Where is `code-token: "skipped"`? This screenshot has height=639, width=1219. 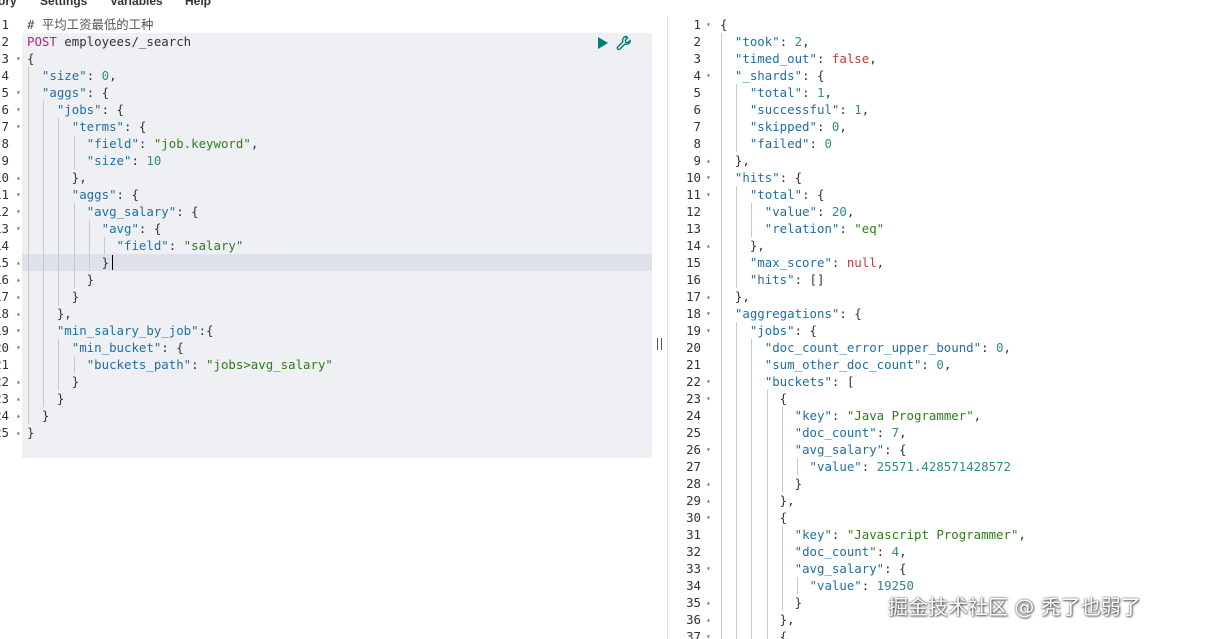 code-token: "skipped" is located at coordinates (783, 126).